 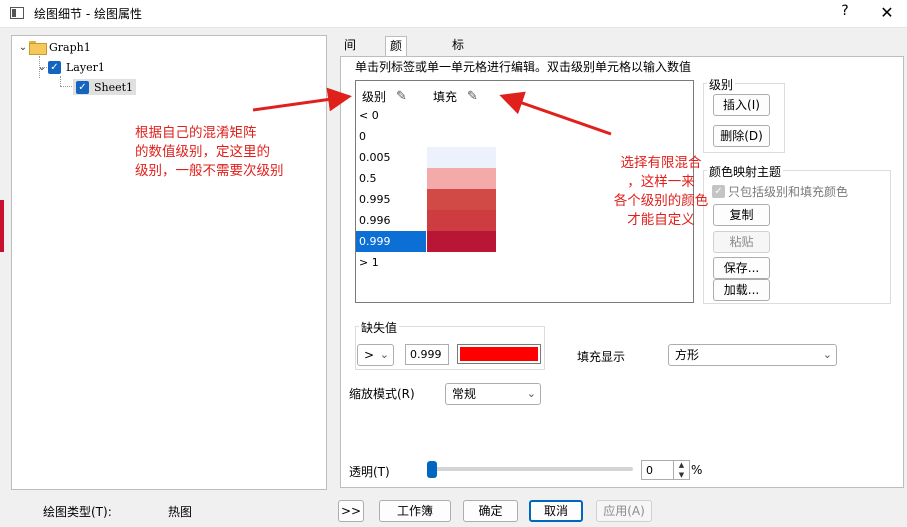 I want to click on annotation-arrow-right, so click(x=555, y=113).